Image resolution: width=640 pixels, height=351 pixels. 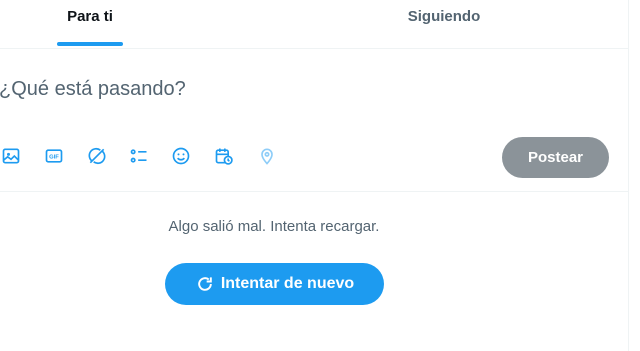 What do you see at coordinates (11, 156) in the screenshot?
I see `image-icon` at bounding box center [11, 156].